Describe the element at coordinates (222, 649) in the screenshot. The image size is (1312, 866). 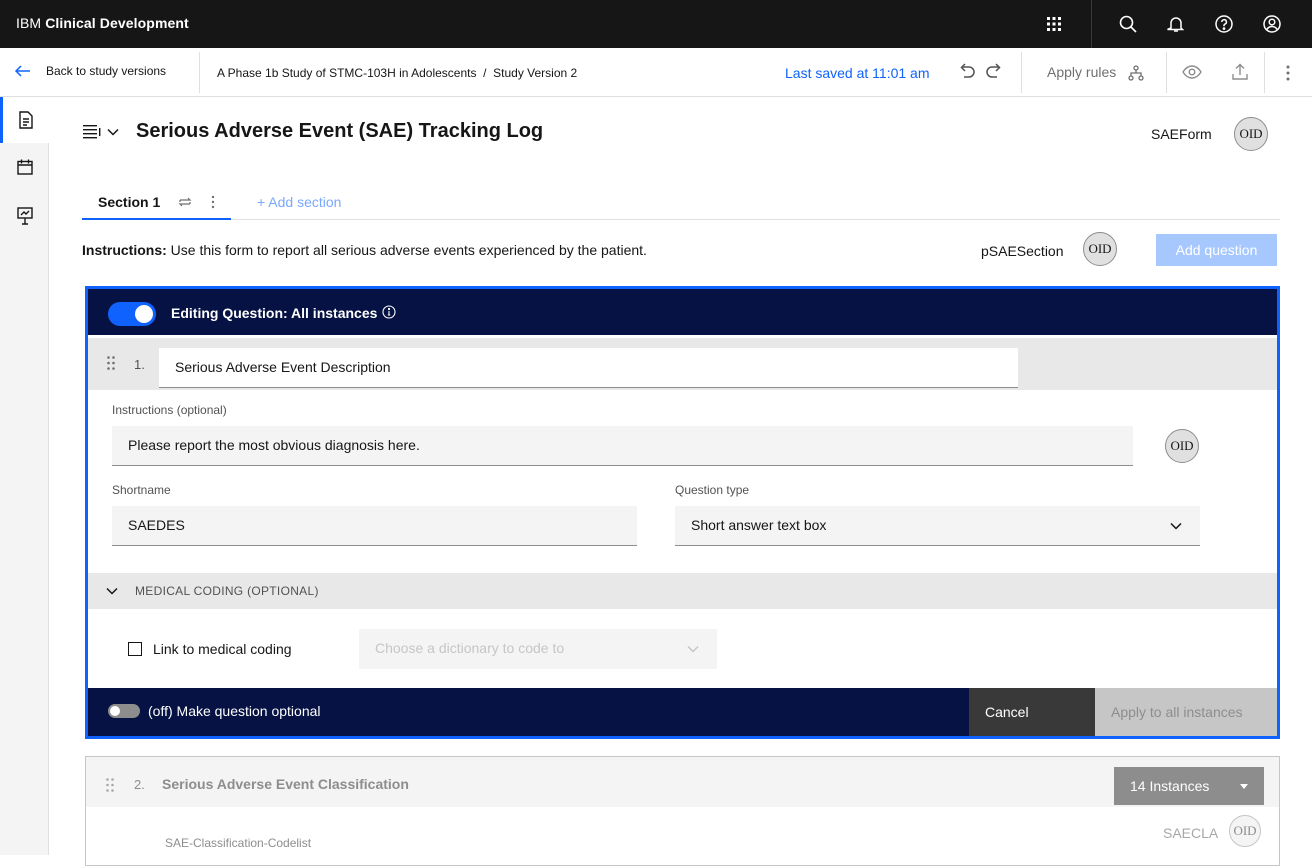
I see `checkbox-label: Link to medical coding` at that location.